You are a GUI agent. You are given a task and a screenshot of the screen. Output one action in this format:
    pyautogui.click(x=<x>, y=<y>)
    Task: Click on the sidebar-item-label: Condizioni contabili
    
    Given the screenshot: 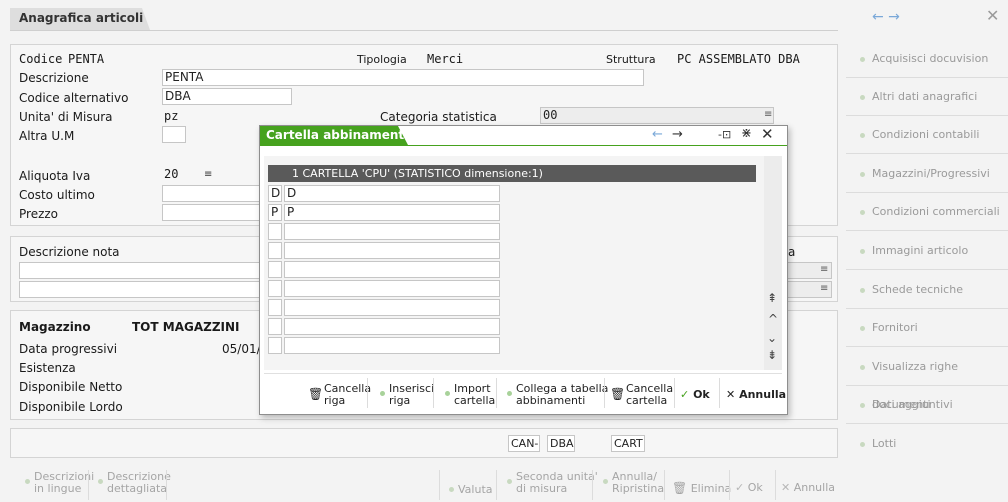 What is the action you would take?
    pyautogui.click(x=926, y=134)
    